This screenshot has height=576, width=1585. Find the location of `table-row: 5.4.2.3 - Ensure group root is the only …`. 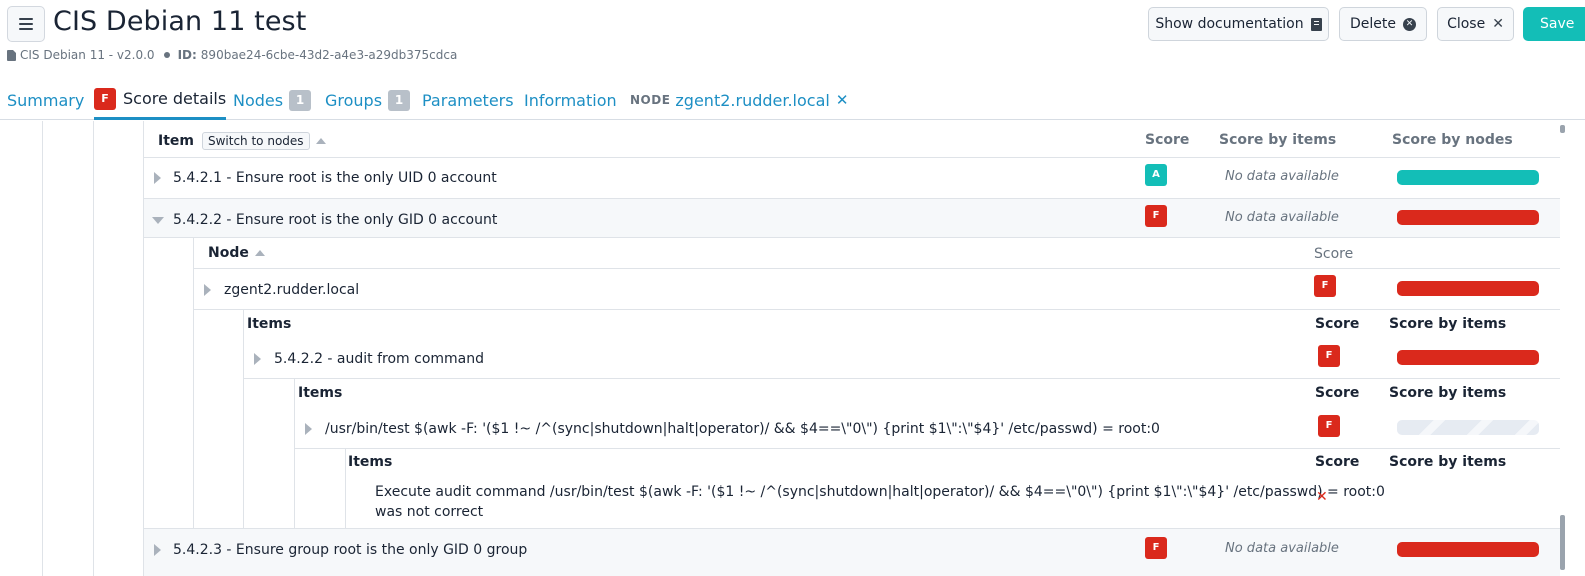

table-row: 5.4.2.3 - Ensure group root is the only … is located at coordinates (340, 550).